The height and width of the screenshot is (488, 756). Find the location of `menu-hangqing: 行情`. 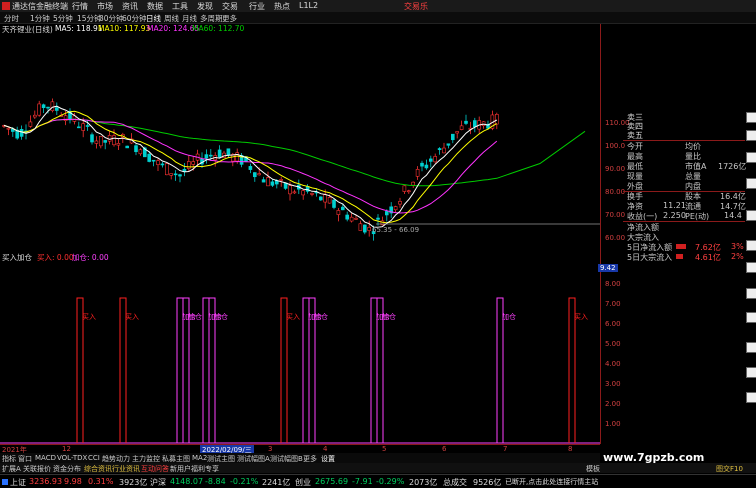

menu-hangqing: 行情 is located at coordinates (80, 6).